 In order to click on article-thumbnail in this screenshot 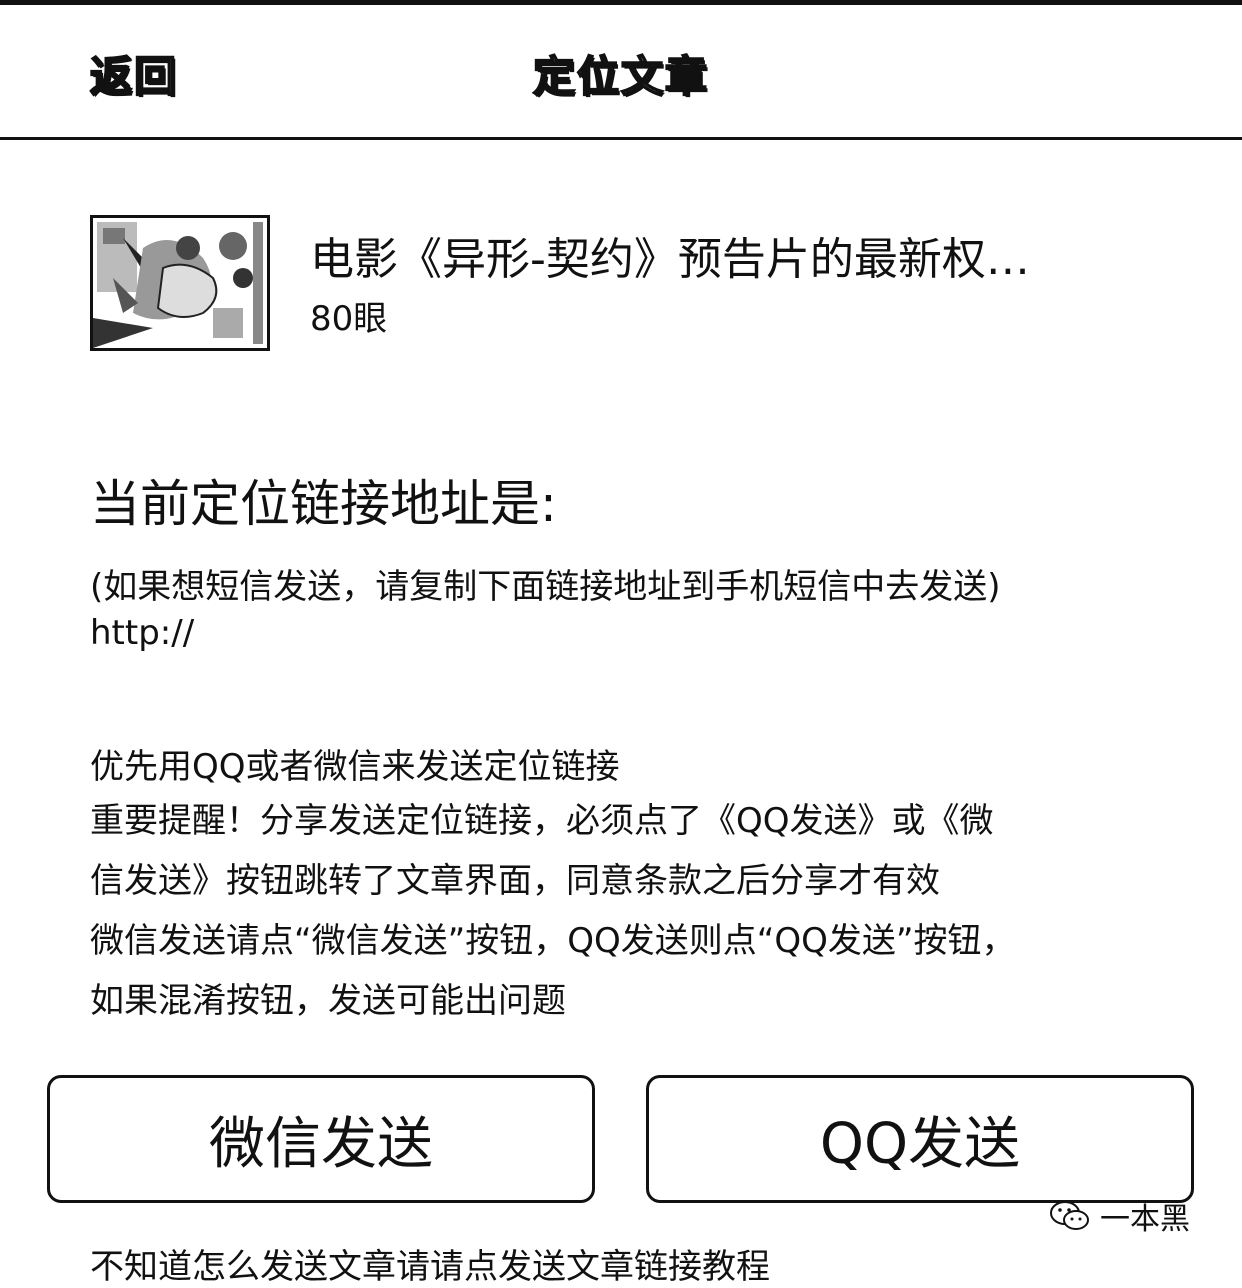, I will do `click(180, 283)`.